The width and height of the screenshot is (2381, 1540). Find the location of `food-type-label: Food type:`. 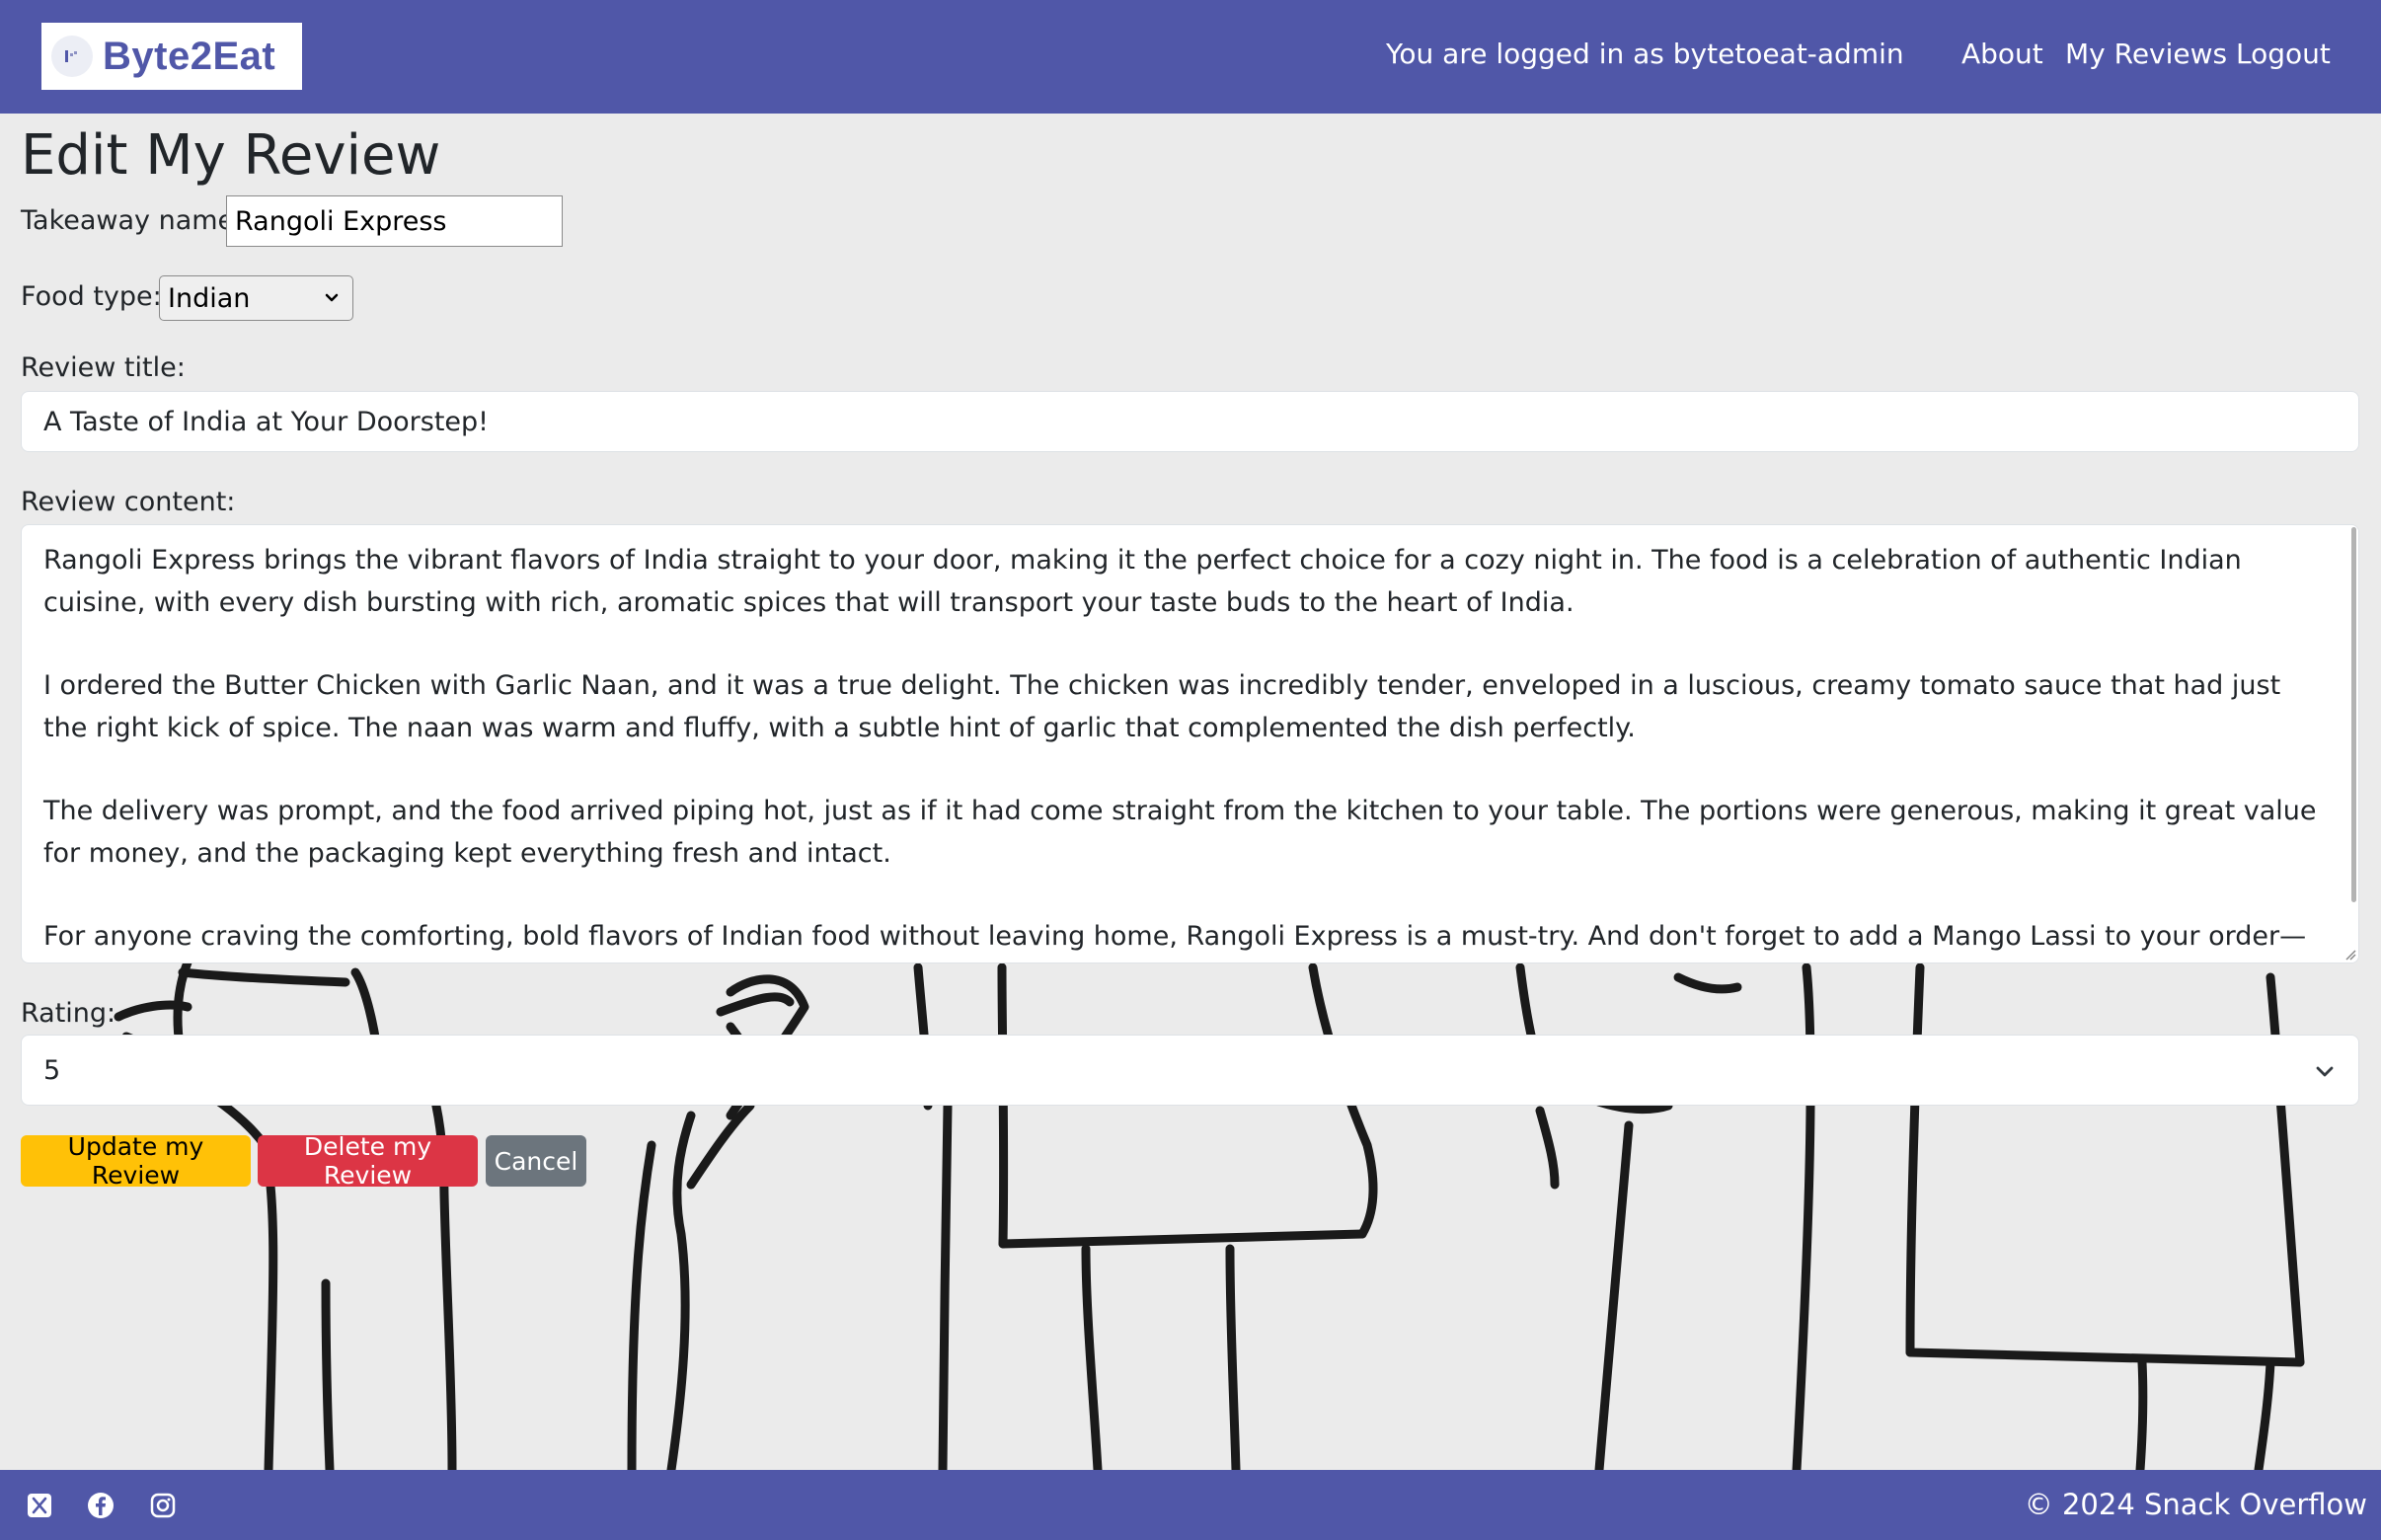

food-type-label: Food type: is located at coordinates (91, 296).